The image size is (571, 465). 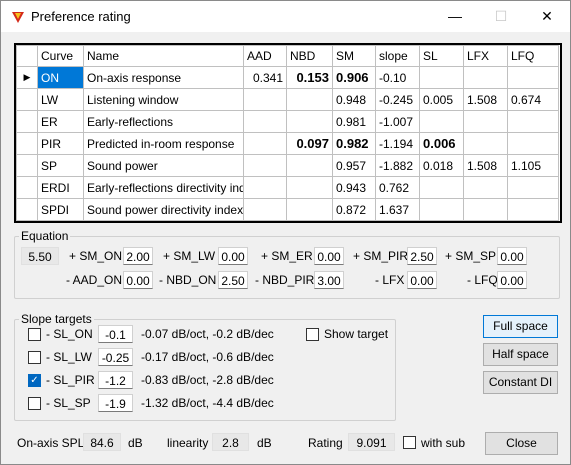 I want to click on close-button: Close, so click(x=521, y=443).